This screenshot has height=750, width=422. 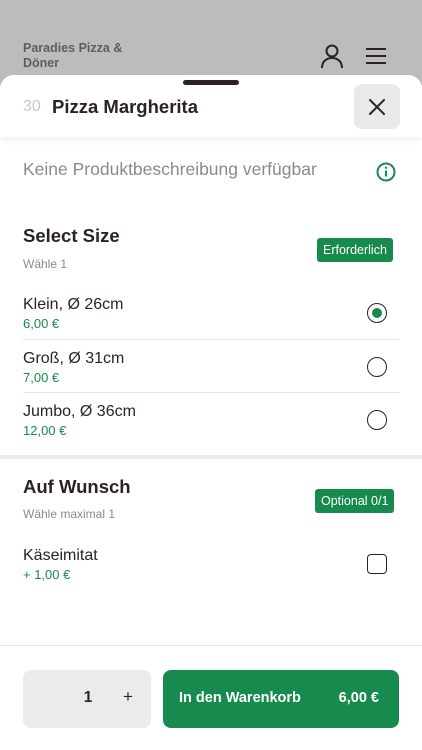 What do you see at coordinates (73, 55) in the screenshot?
I see `brand-name: Paradies Pizza & Döner` at bounding box center [73, 55].